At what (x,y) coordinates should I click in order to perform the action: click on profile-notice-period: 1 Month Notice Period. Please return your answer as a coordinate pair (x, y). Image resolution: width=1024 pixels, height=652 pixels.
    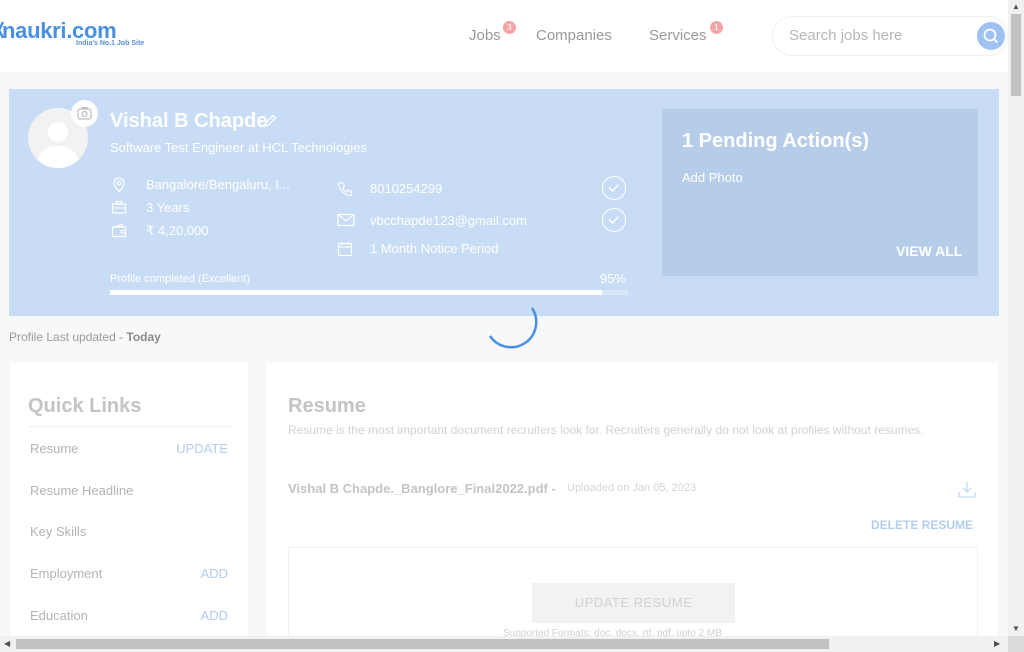
    Looking at the image, I should click on (434, 248).